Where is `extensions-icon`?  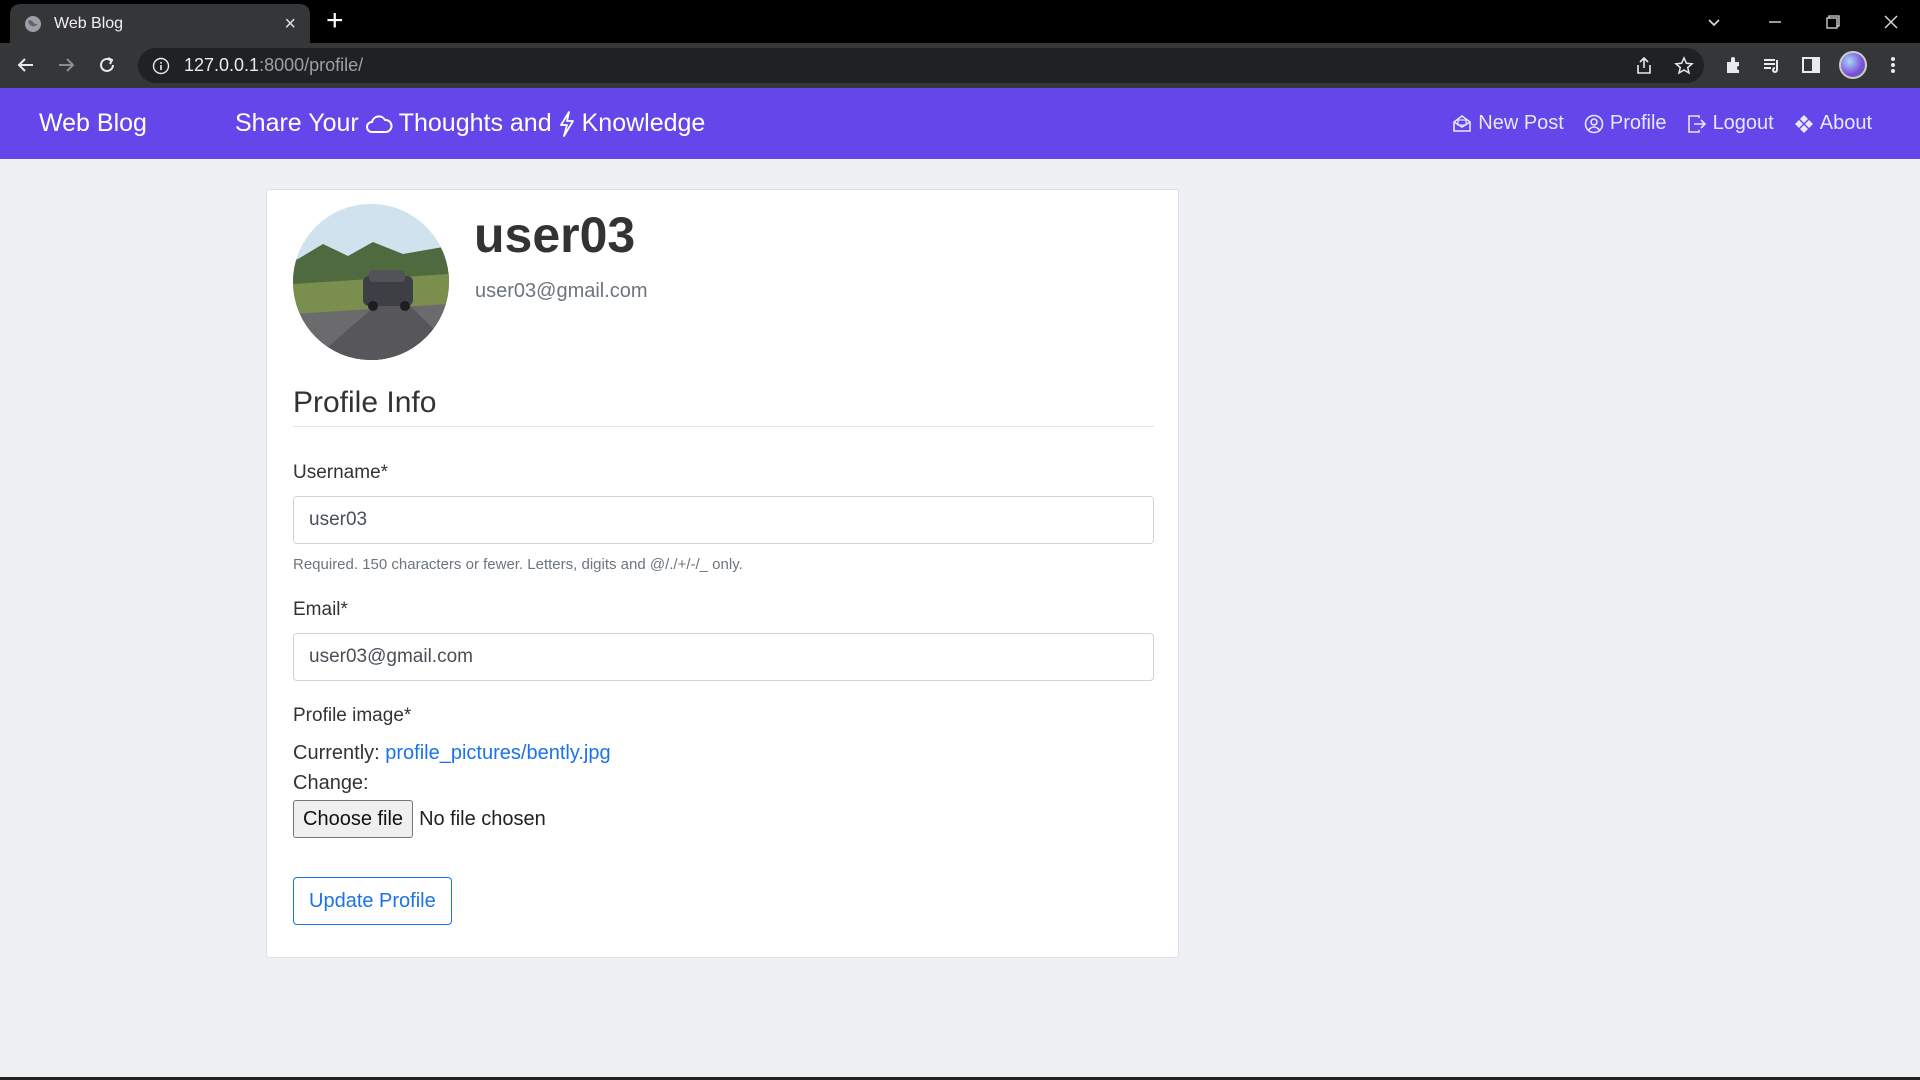 extensions-icon is located at coordinates (1733, 65).